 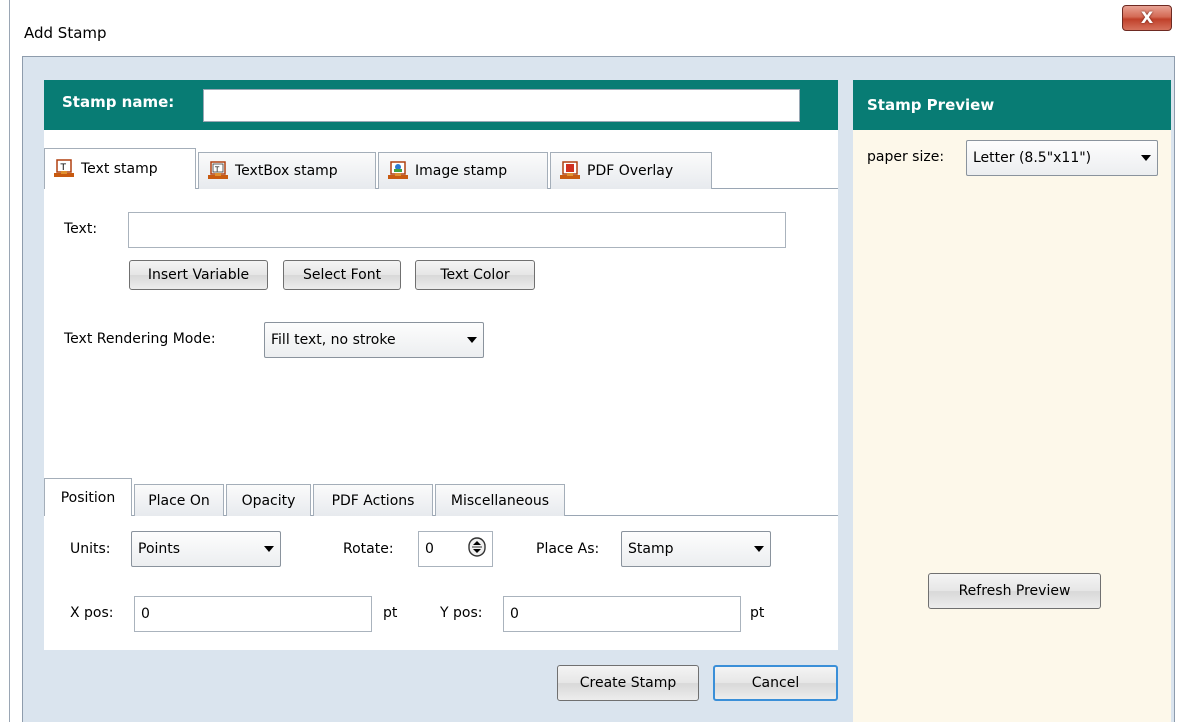 I want to click on x-pos-unit: pt, so click(x=390, y=613).